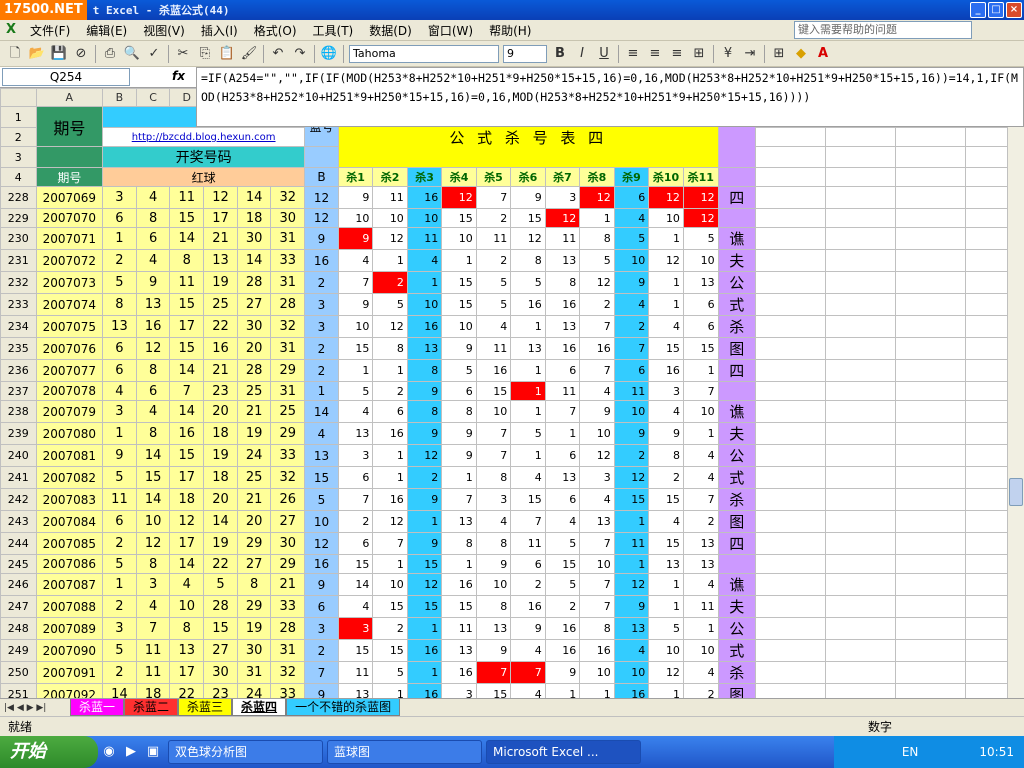  What do you see at coordinates (18, 411) in the screenshot?
I see `row-header: 238` at bounding box center [18, 411].